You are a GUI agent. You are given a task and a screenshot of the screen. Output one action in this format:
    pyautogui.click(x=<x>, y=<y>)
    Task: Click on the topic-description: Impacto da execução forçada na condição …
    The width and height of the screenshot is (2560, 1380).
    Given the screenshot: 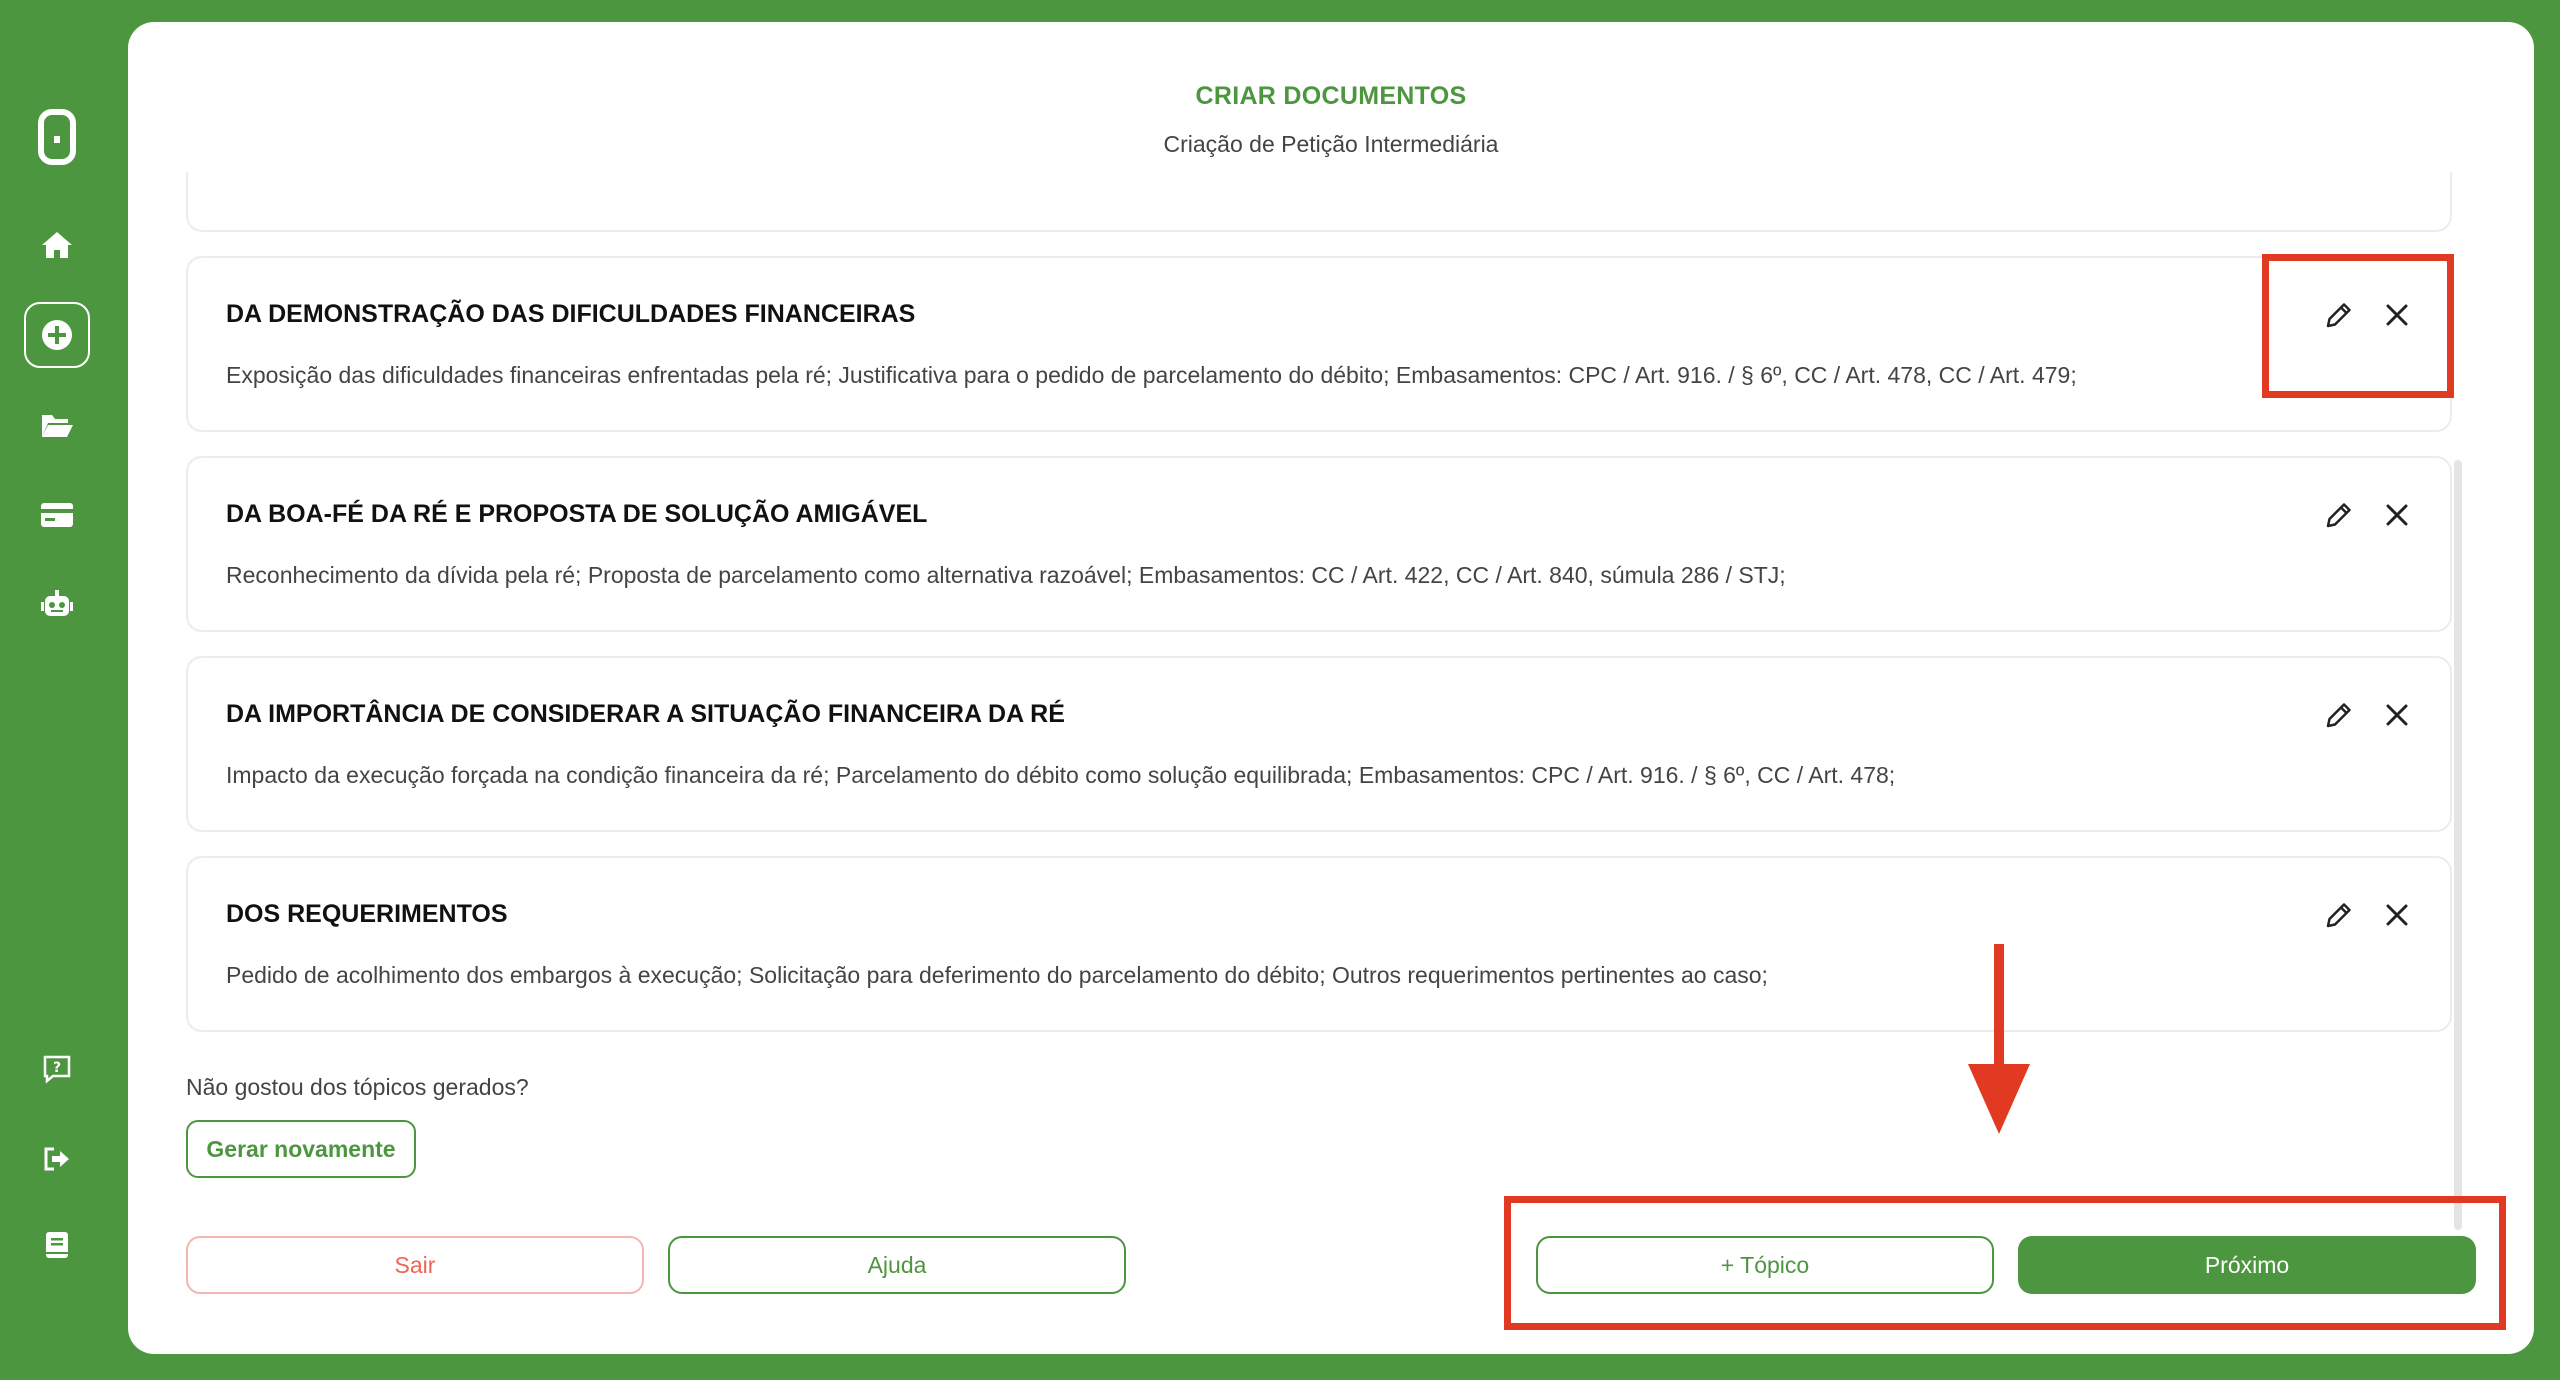 What is the action you would take?
    pyautogui.click(x=1061, y=775)
    